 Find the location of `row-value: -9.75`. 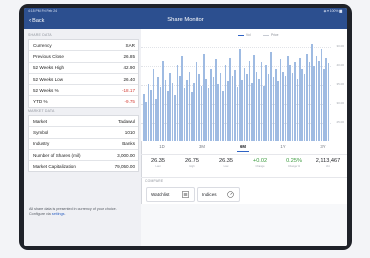

row-value: -9.75 is located at coordinates (129, 102).